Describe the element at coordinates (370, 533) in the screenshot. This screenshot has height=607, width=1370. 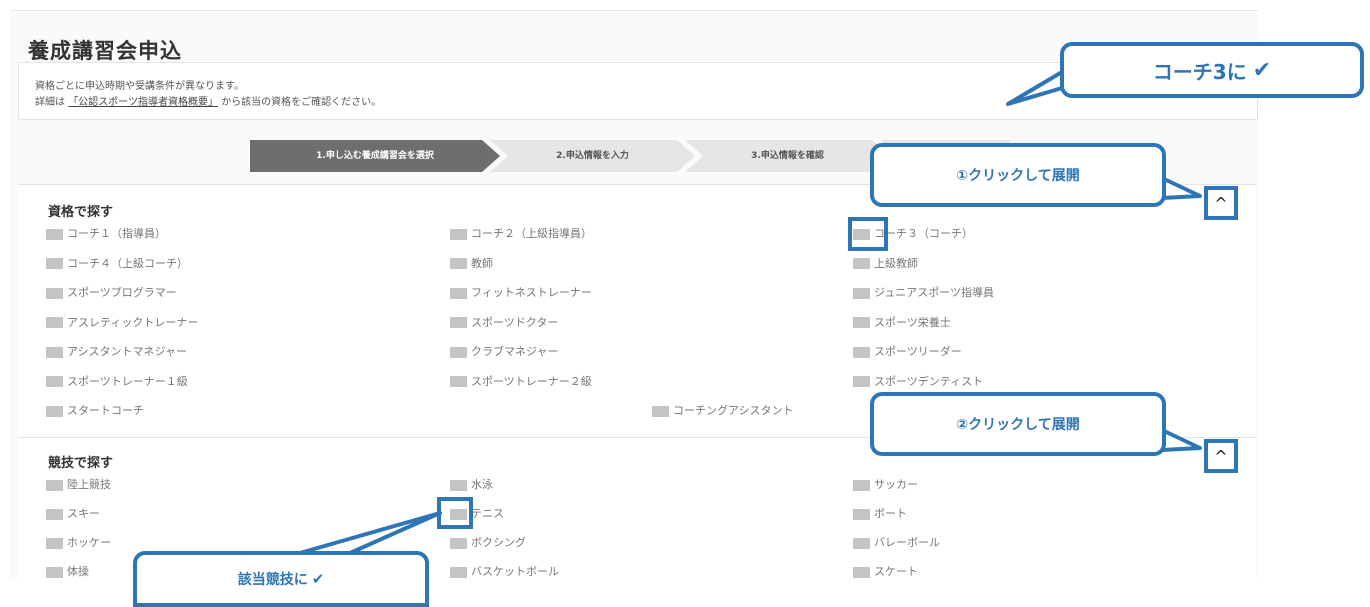
I see `sport-callout-tail` at that location.